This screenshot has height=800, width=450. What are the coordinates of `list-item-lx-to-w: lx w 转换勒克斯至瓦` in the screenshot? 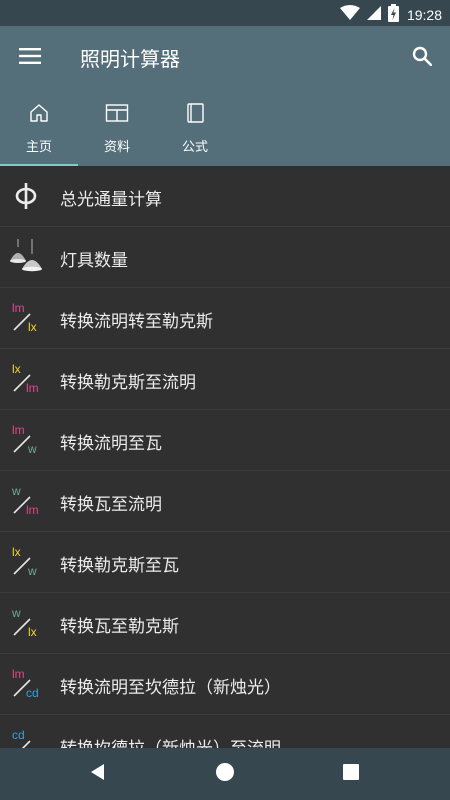 It's located at (225, 562).